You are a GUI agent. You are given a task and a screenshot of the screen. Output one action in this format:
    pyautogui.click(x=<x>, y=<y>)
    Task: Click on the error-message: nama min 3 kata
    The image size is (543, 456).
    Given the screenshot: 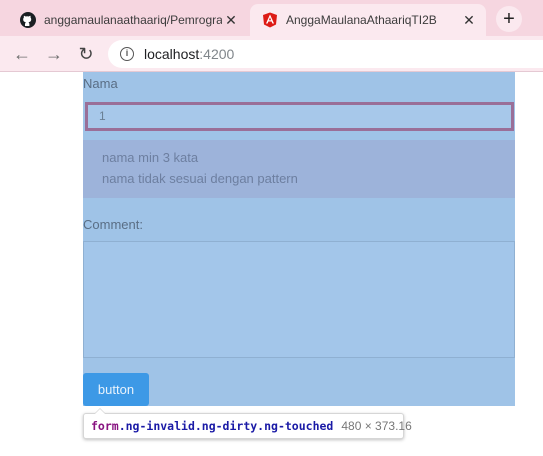 What is the action you would take?
    pyautogui.click(x=150, y=157)
    